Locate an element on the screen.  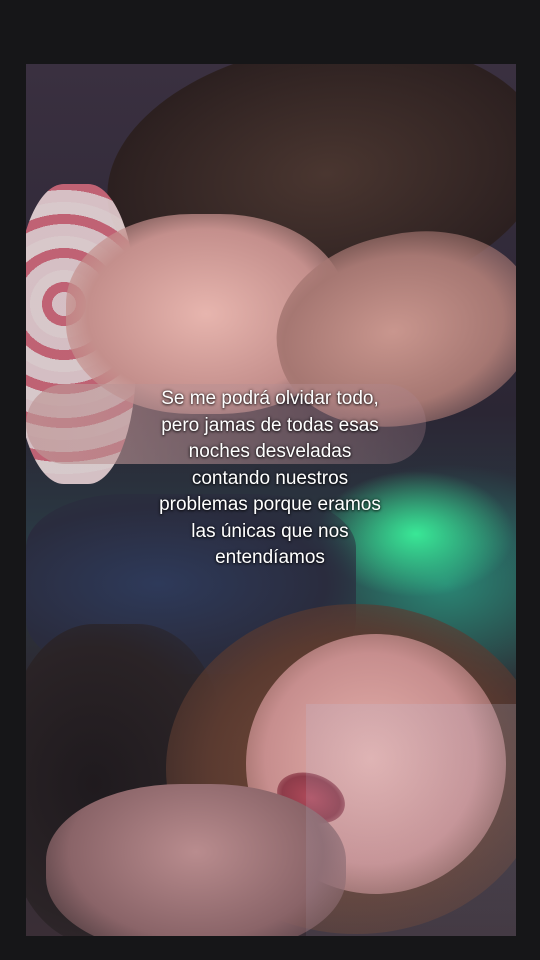
photo-top-lower is located at coordinates (126, 780).